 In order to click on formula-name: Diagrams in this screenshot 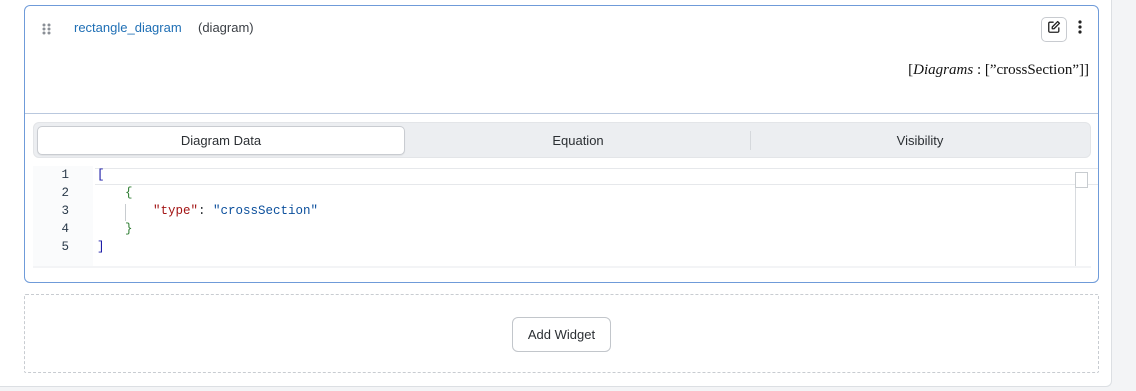, I will do `click(943, 70)`.